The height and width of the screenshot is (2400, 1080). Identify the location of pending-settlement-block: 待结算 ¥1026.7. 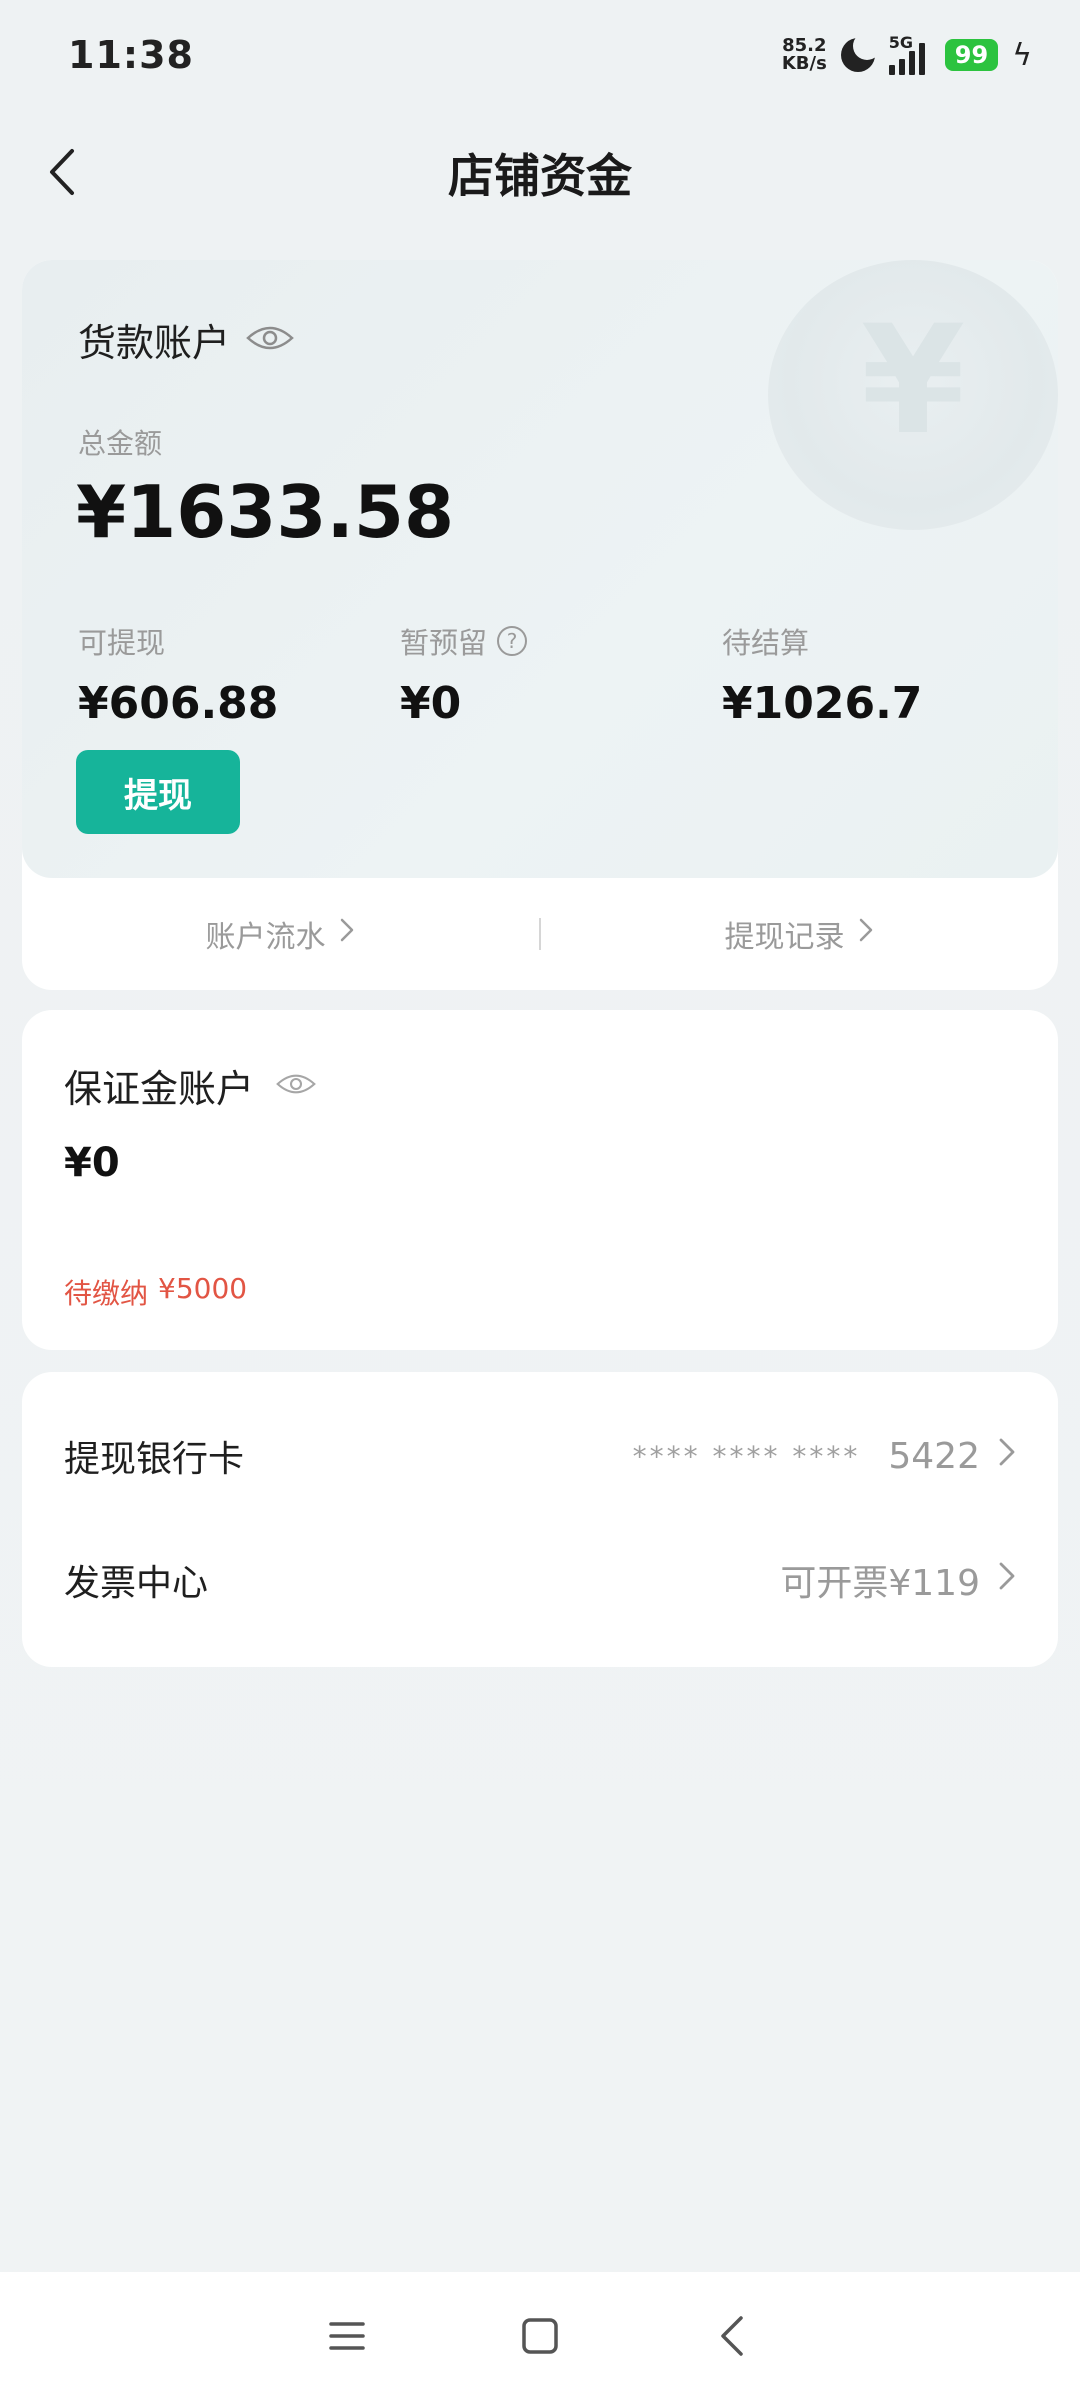
(822, 674).